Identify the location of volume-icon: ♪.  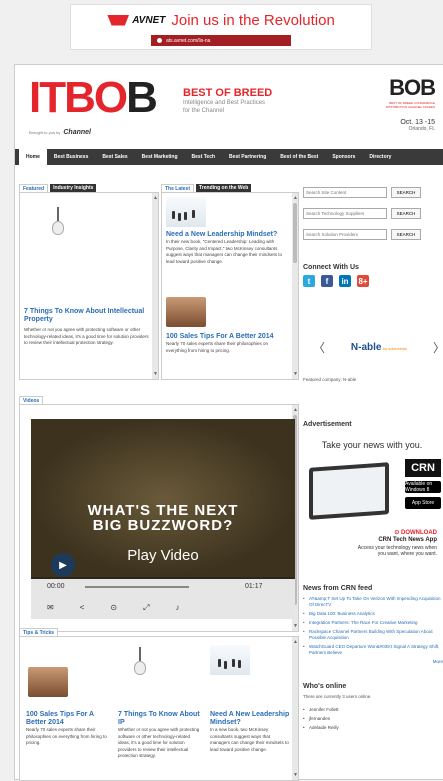
(177, 608).